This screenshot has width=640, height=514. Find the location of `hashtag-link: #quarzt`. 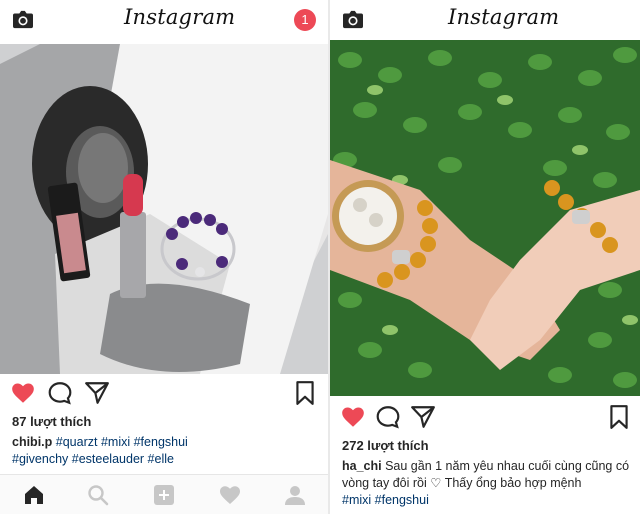

hashtag-link: #quarzt is located at coordinates (77, 442).